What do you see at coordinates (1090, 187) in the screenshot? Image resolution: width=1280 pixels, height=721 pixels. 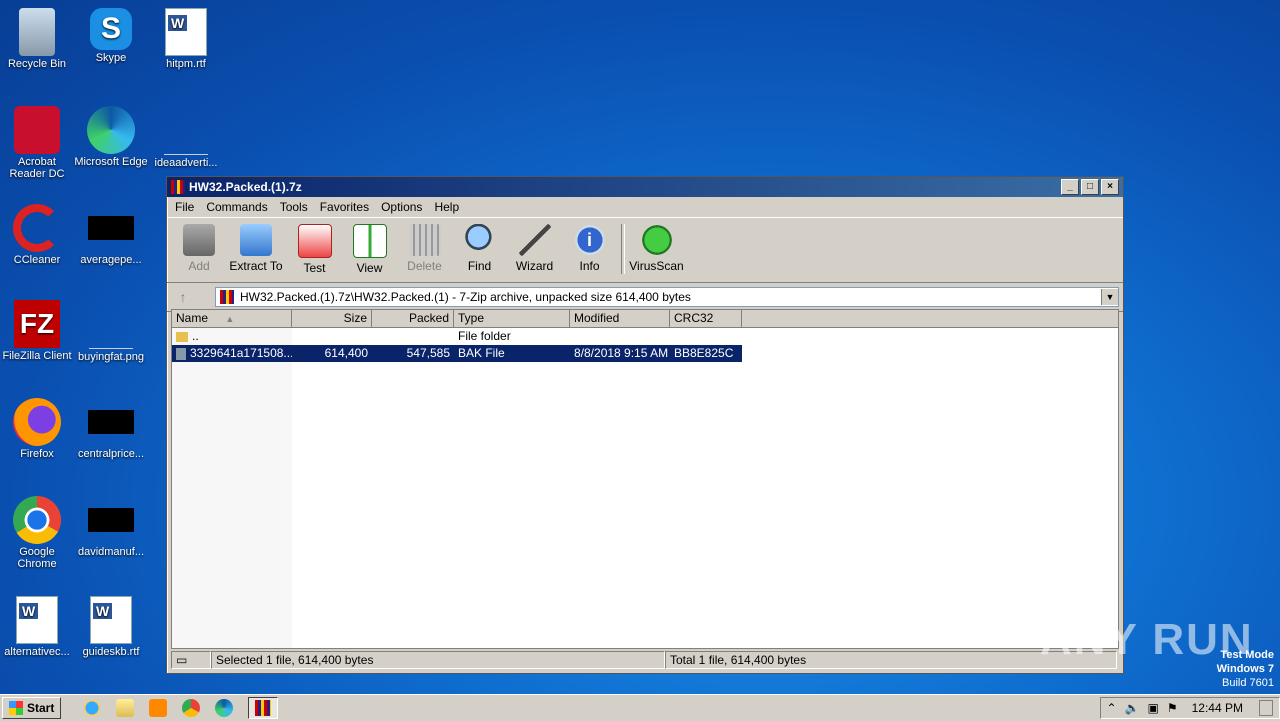 I see `maximize-button: □` at bounding box center [1090, 187].